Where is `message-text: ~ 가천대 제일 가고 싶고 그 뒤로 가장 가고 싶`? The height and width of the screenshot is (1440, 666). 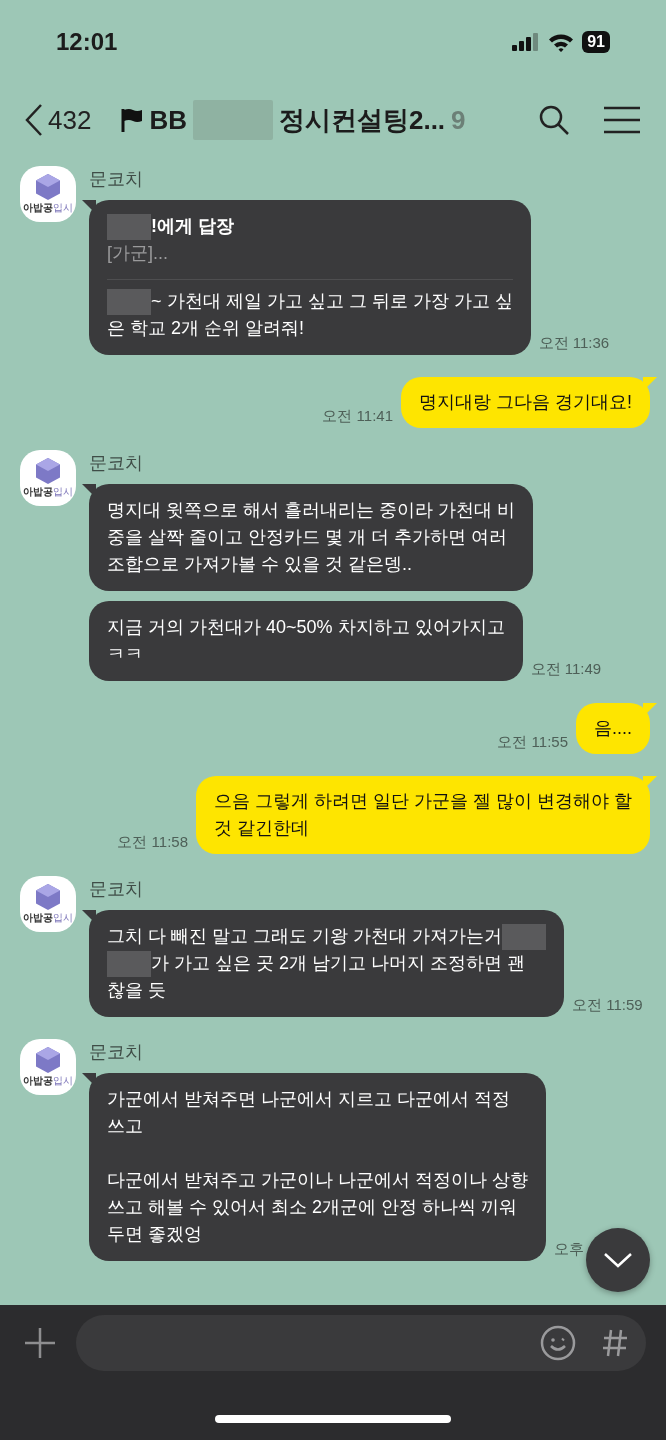 message-text: ~ 가천대 제일 가고 싶고 그 뒤로 가장 가고 싶 is located at coordinates (332, 301).